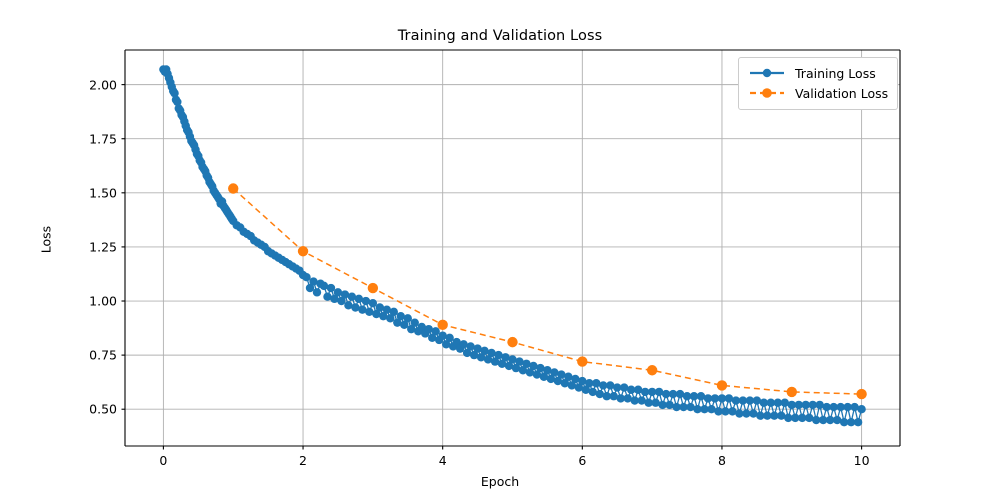 The image size is (1000, 500). What do you see at coordinates (861, 460) in the screenshot?
I see `x-axis-tick-label: 10` at bounding box center [861, 460].